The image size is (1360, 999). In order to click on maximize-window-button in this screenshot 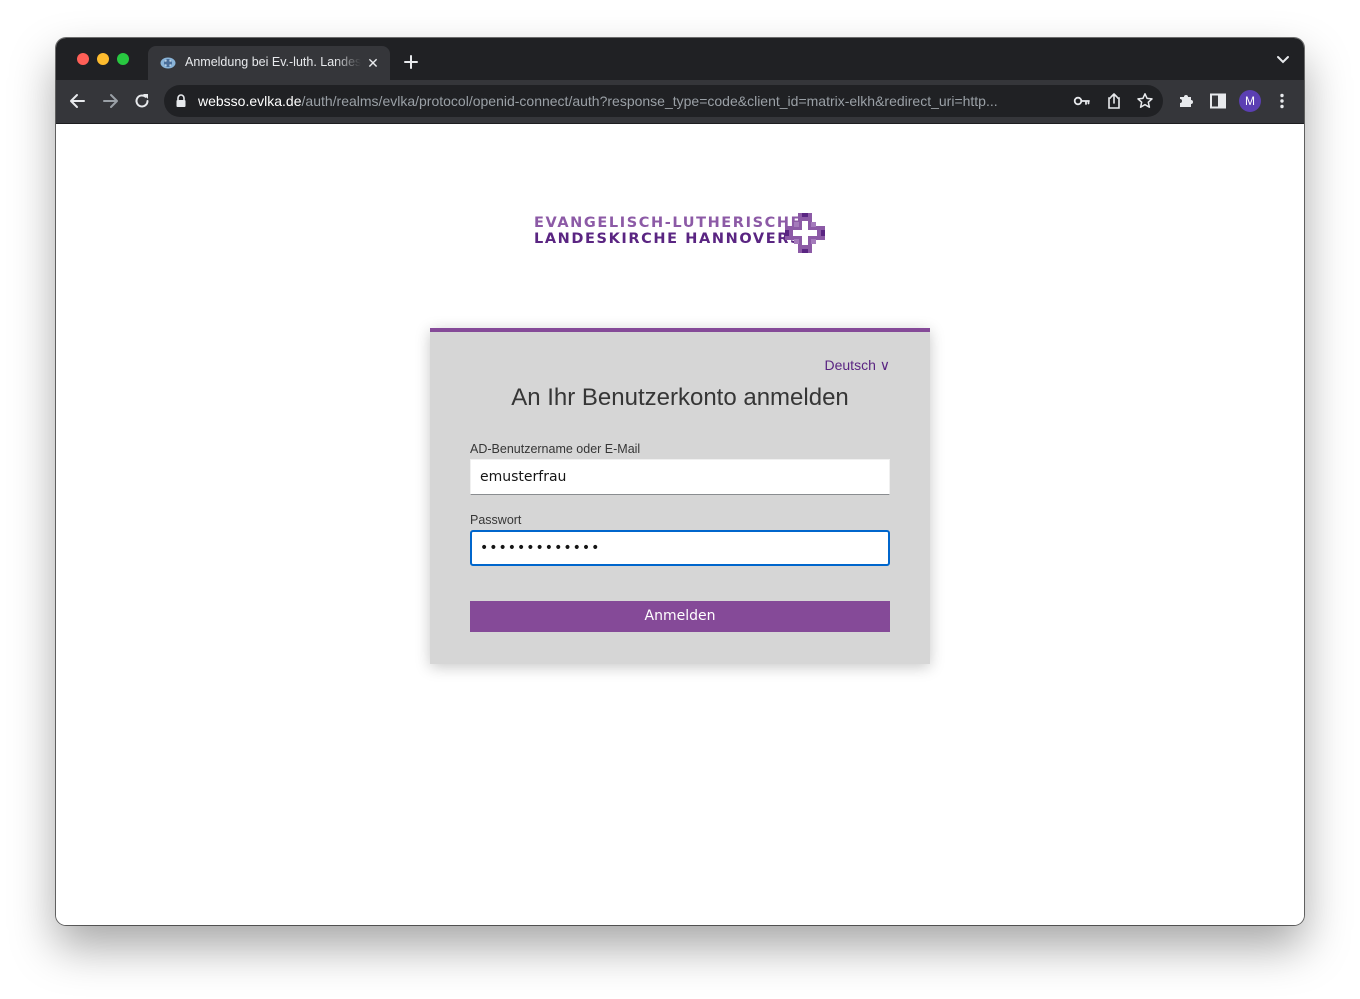, I will do `click(123, 59)`.